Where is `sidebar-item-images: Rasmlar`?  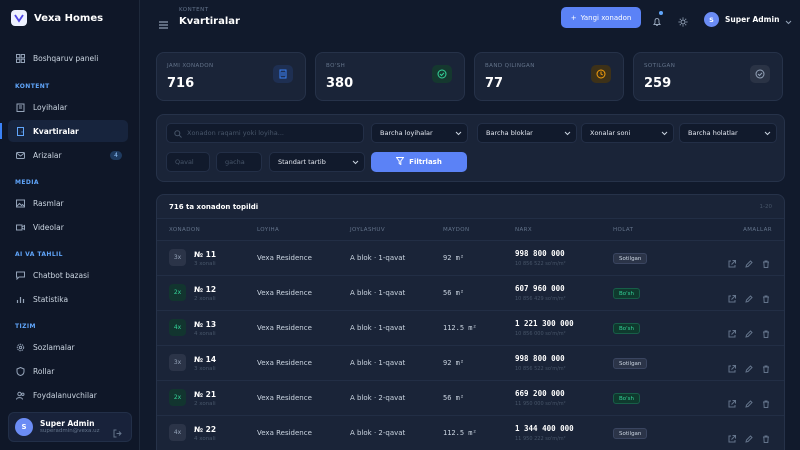 sidebar-item-images: Rasmlar is located at coordinates (68, 203).